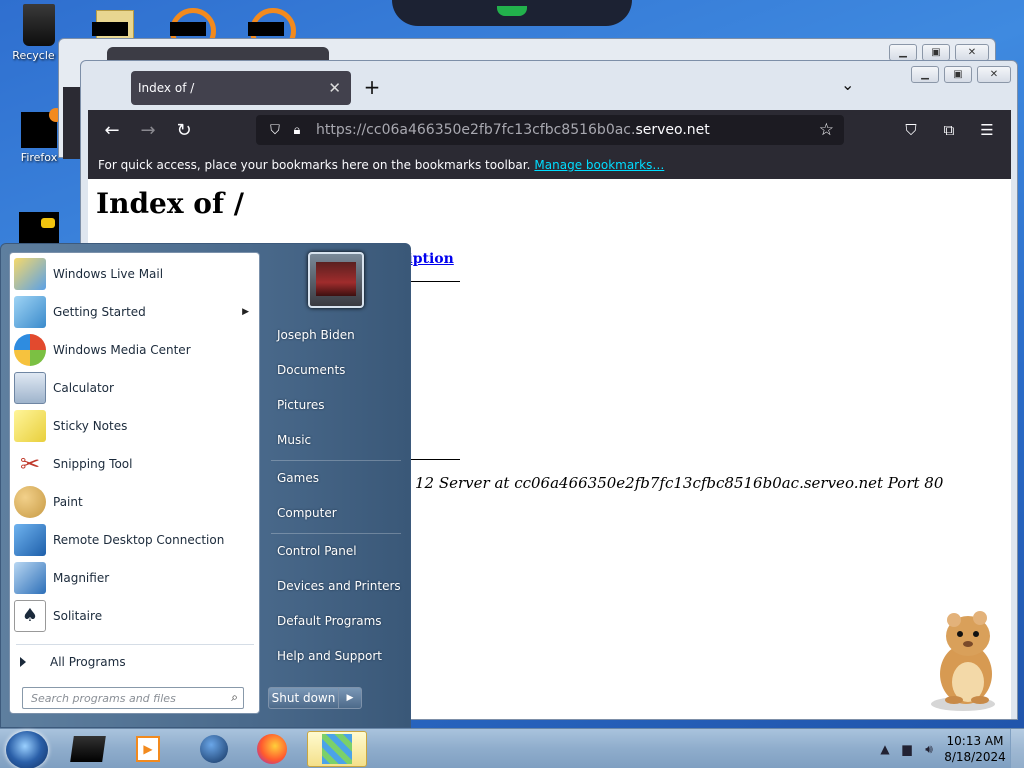  Describe the element at coordinates (135, 274) in the screenshot. I see `program-windows-live-mail: Windows Live Mail` at that location.